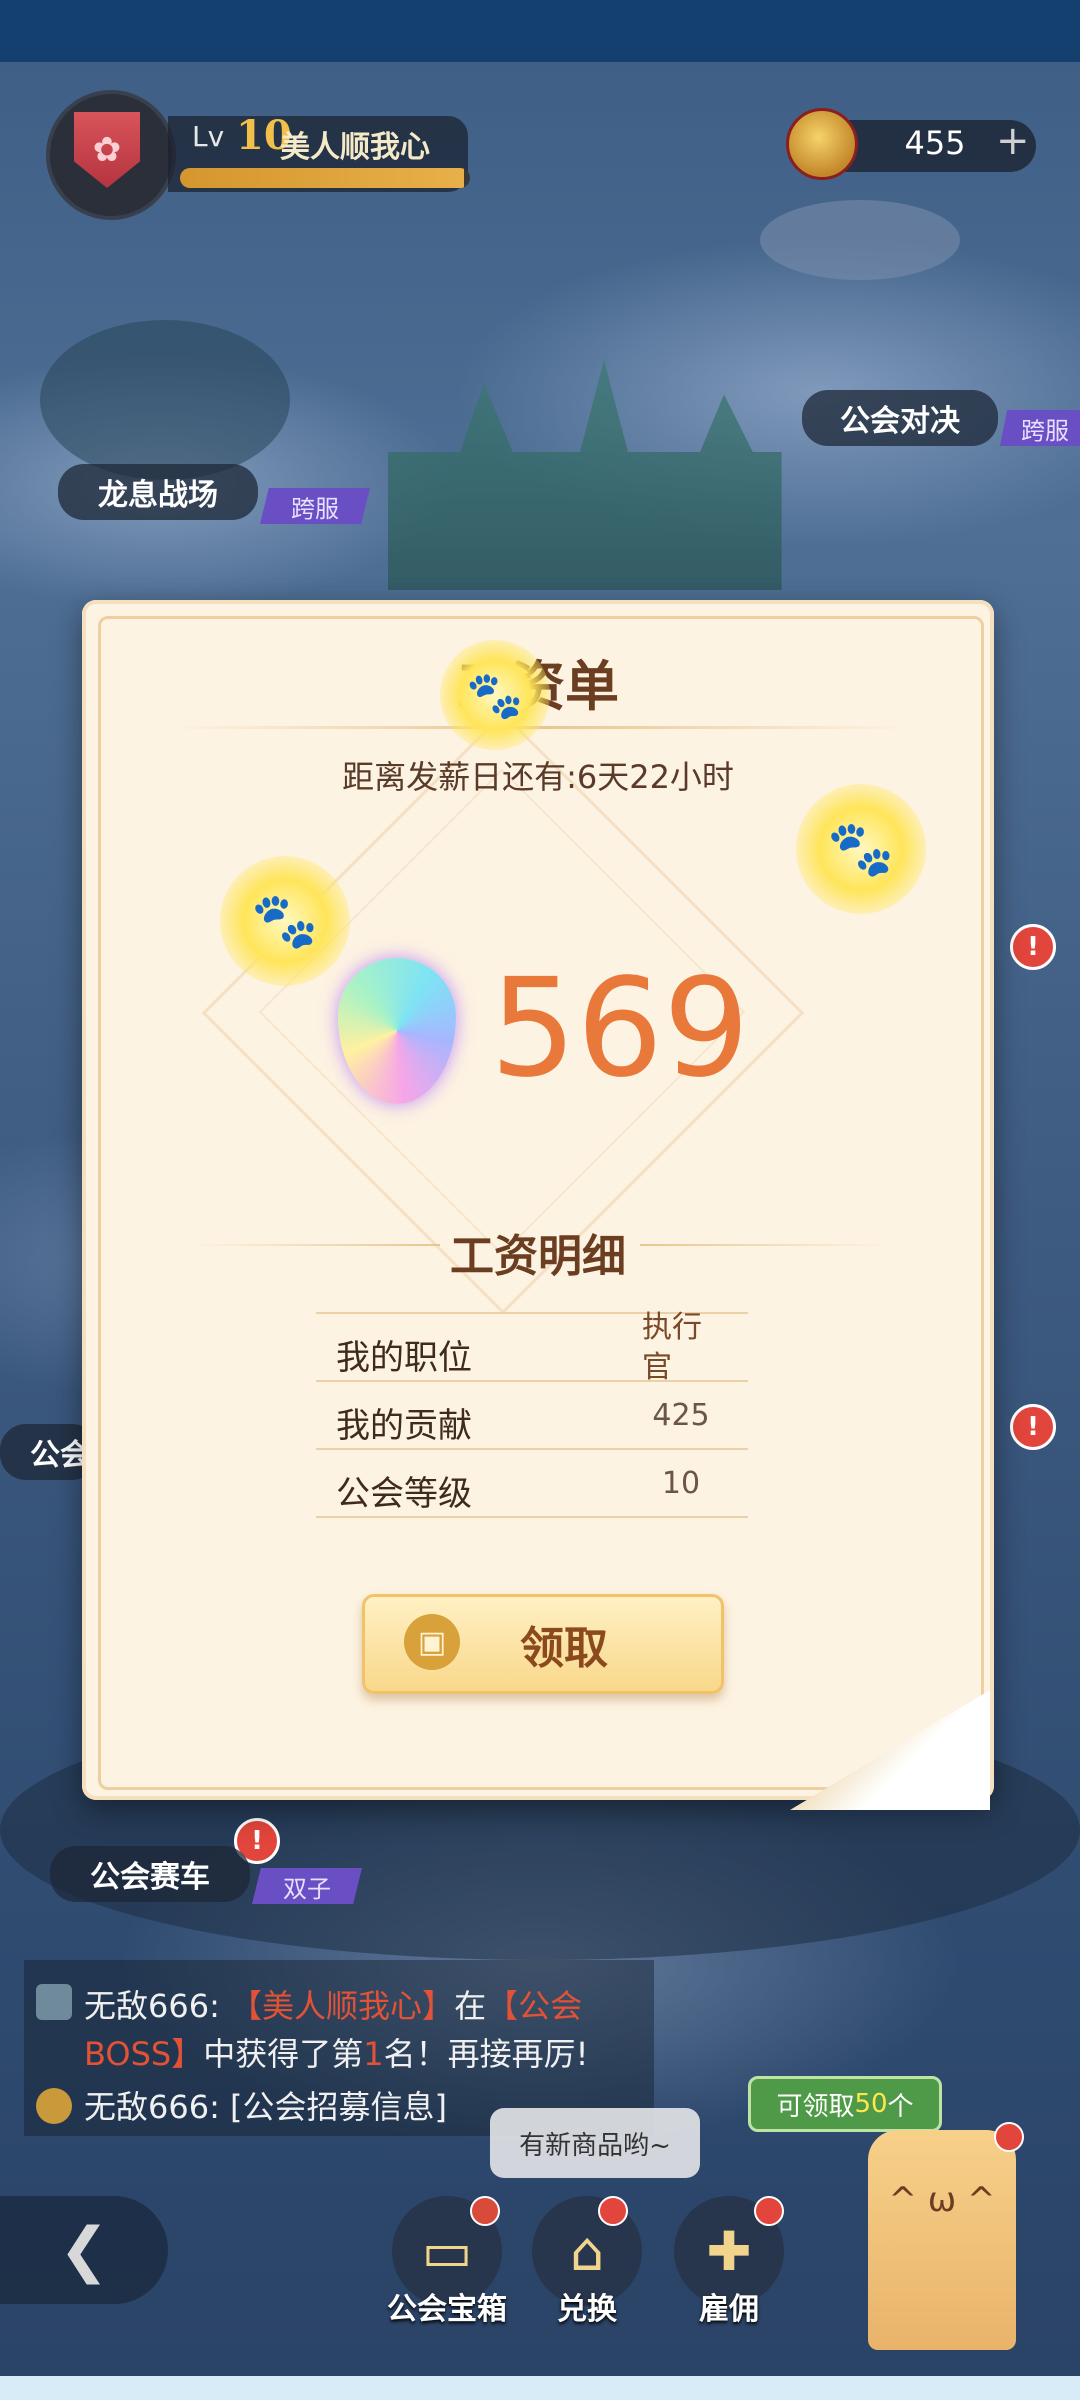 This screenshot has width=1080, height=2400. What do you see at coordinates (729, 2306) in the screenshot?
I see `dock-label-hire: 雇佣` at bounding box center [729, 2306].